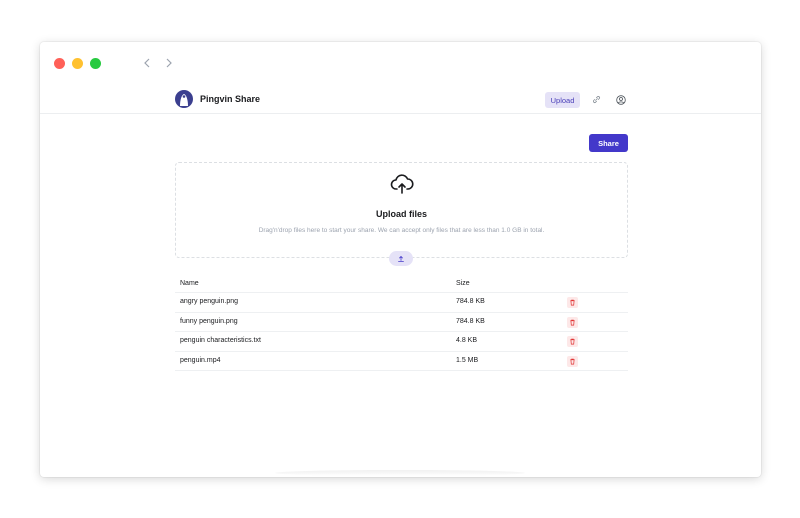 Image resolution: width=800 pixels, height=518 pixels. What do you see at coordinates (401, 342) in the screenshot?
I see `table-row: penguin characteristics.txt 4.8 KB` at bounding box center [401, 342].